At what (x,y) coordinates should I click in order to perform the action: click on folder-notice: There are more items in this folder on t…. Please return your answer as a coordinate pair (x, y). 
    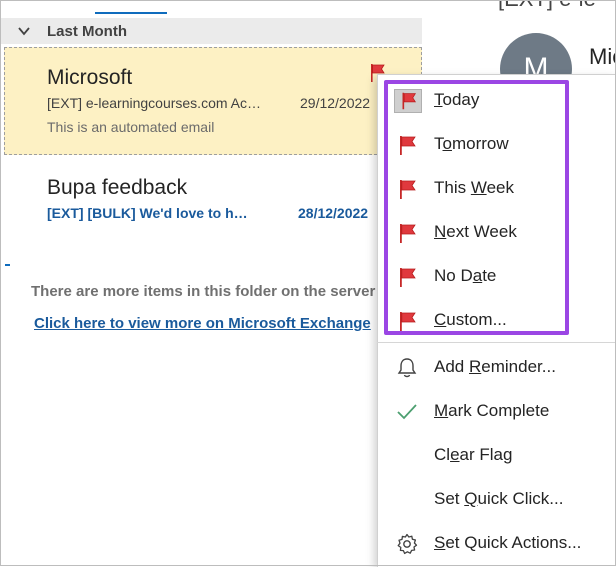
    Looking at the image, I should click on (203, 291).